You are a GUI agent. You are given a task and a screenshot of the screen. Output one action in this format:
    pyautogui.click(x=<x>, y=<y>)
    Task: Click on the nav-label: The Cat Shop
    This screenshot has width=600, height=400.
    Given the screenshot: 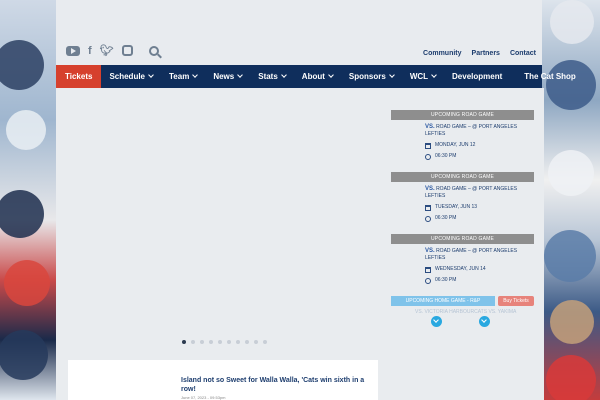 What is the action you would take?
    pyautogui.click(x=550, y=76)
    